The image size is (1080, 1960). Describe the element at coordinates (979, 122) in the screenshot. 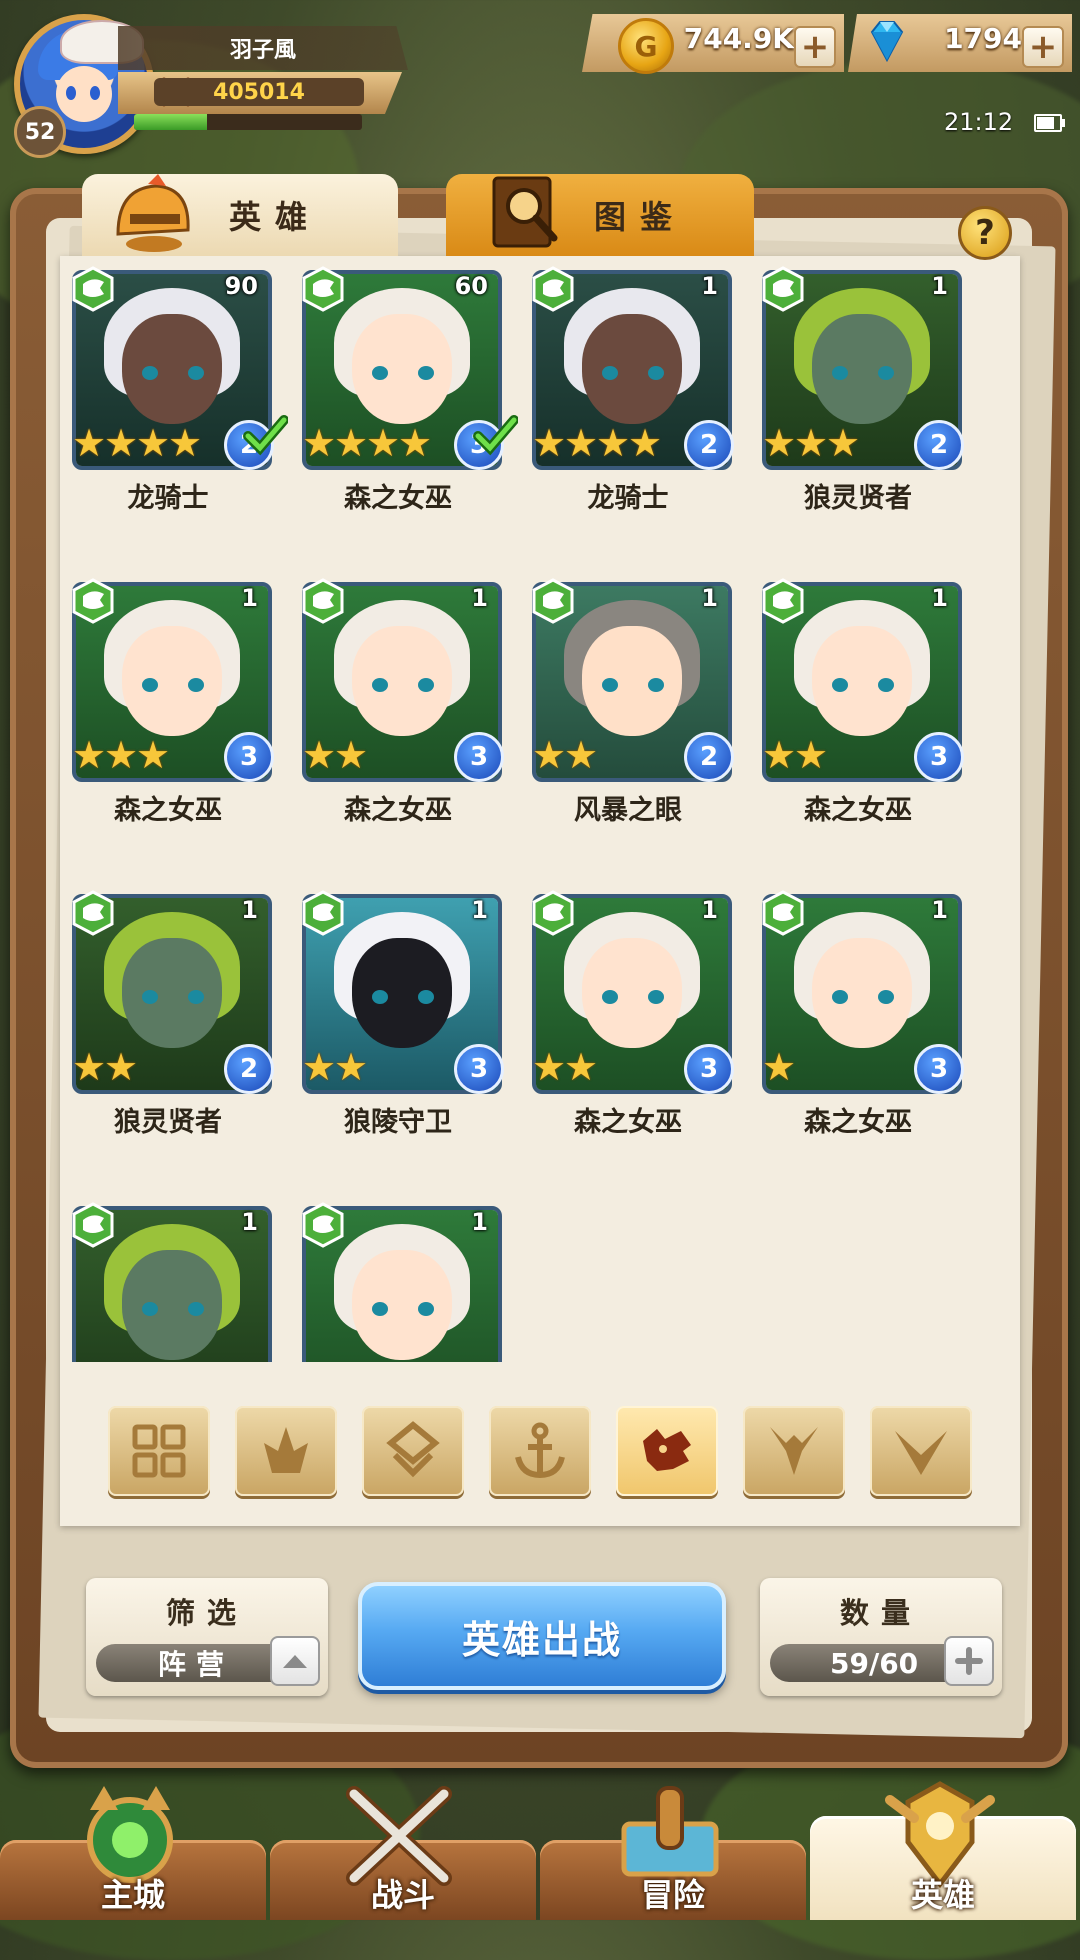

I see `status-time: 21:12` at that location.